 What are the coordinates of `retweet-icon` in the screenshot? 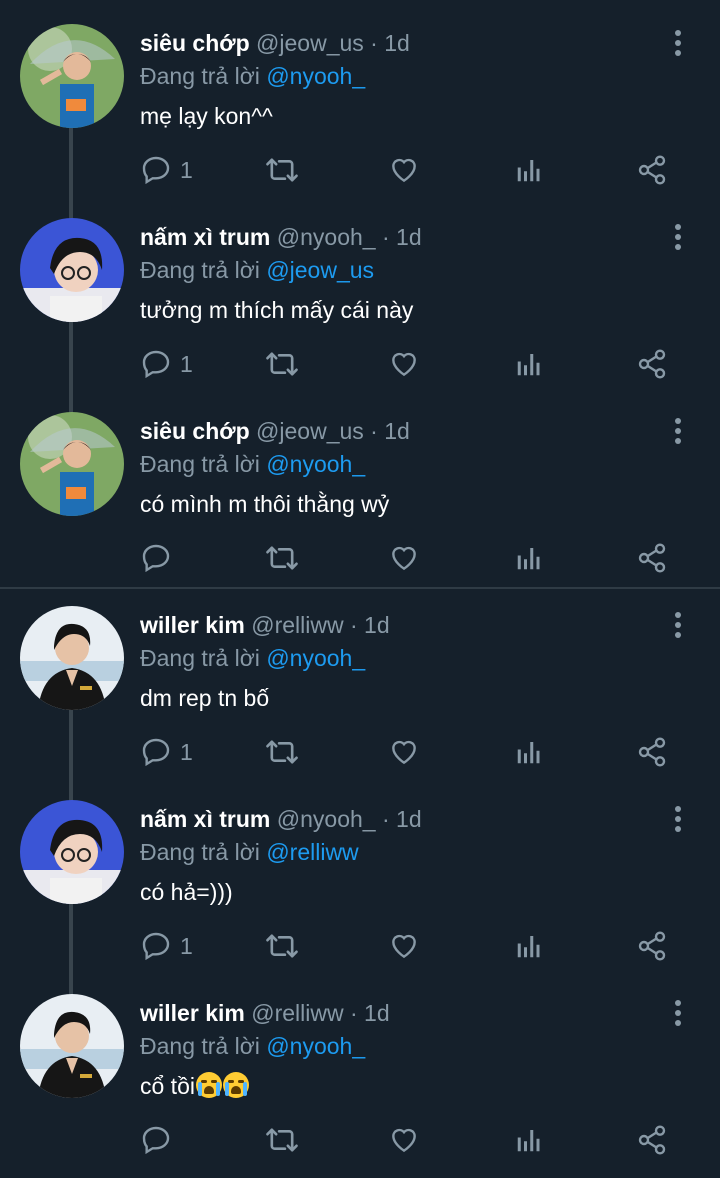 It's located at (282, 558).